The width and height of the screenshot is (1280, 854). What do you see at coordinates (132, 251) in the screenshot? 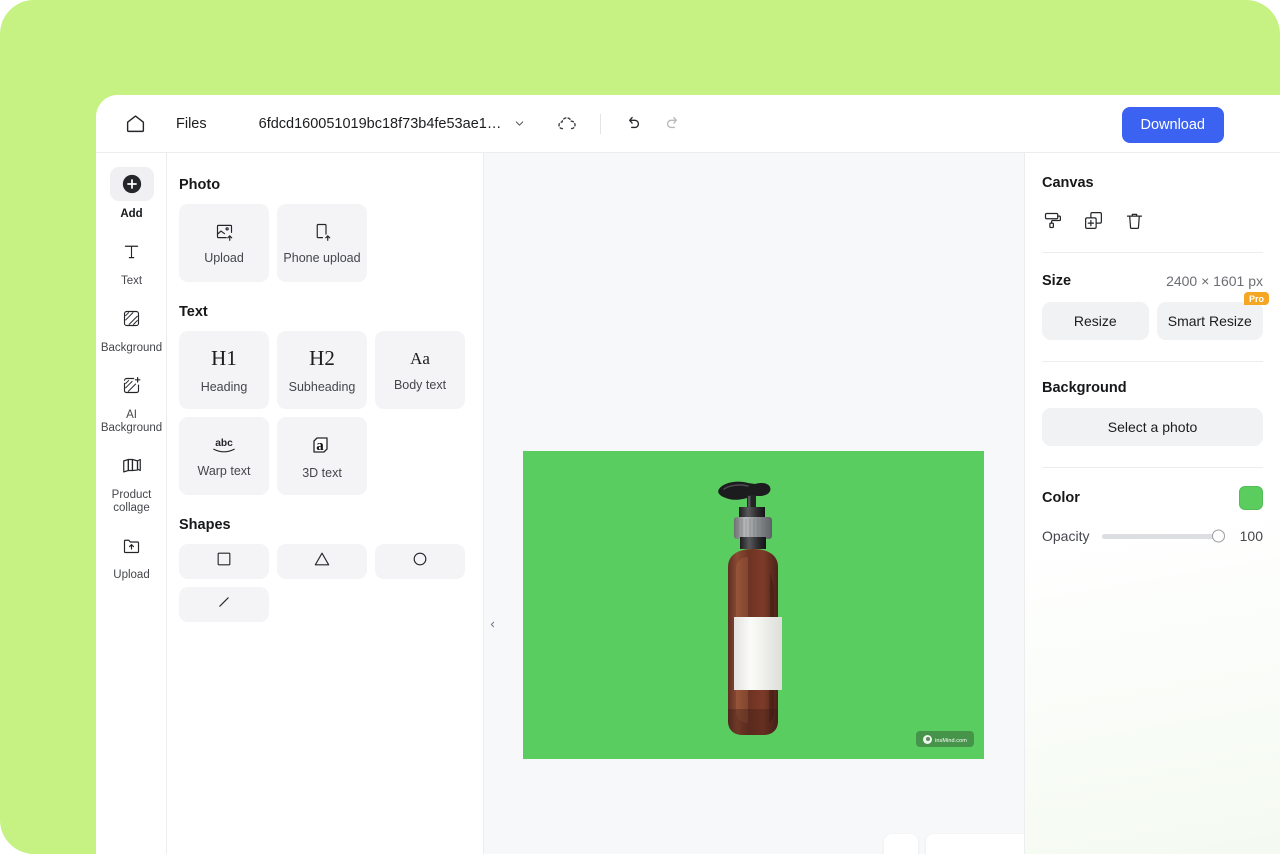
I see `text-t-icon` at bounding box center [132, 251].